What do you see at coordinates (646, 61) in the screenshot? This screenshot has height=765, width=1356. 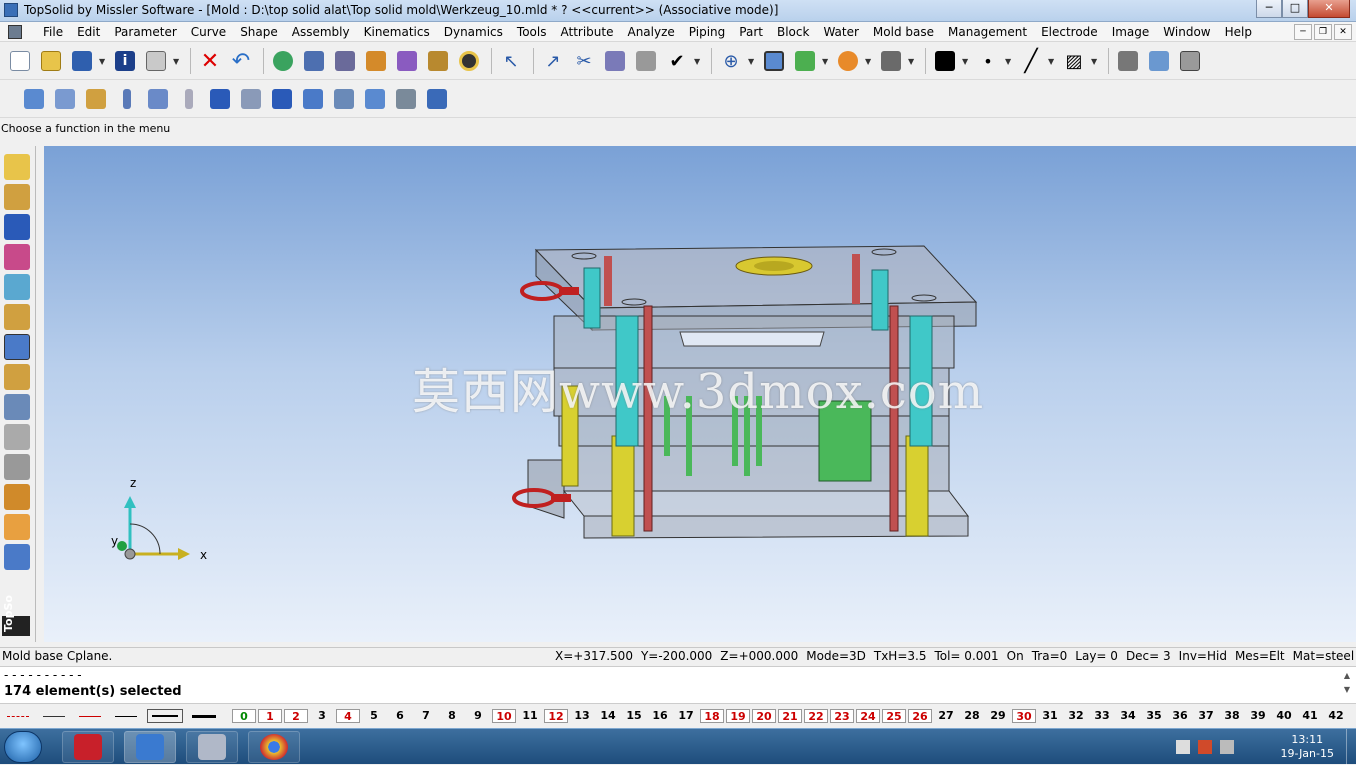 I see `hook-icon` at bounding box center [646, 61].